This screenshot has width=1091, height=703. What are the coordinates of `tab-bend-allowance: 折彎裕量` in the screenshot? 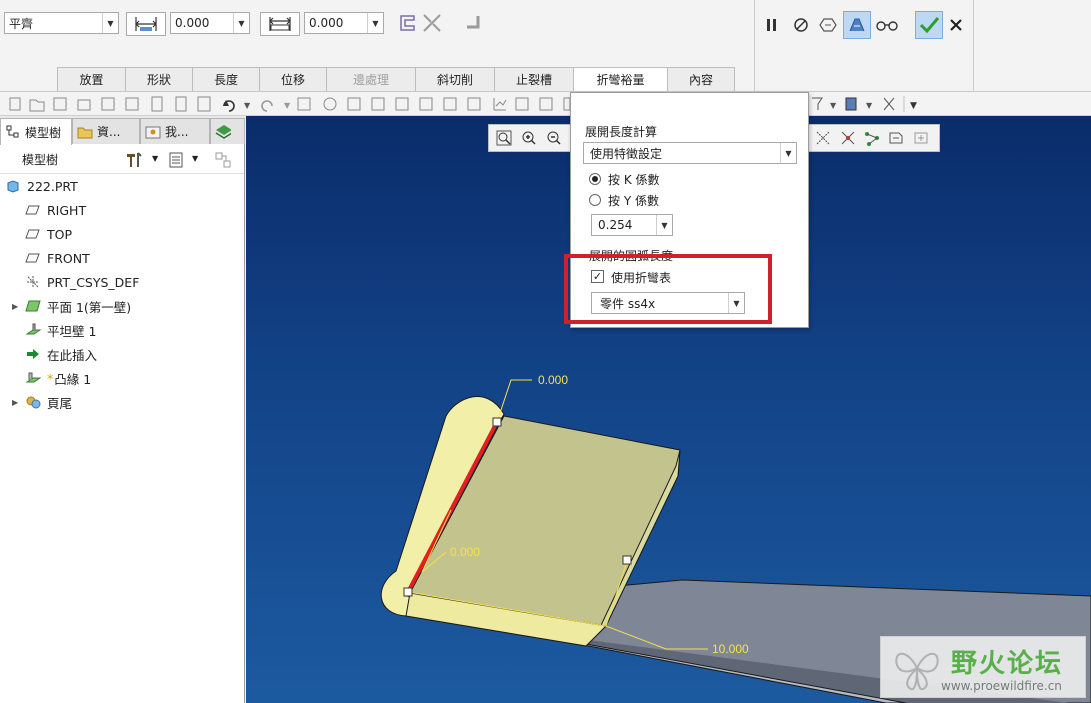 It's located at (620, 79).